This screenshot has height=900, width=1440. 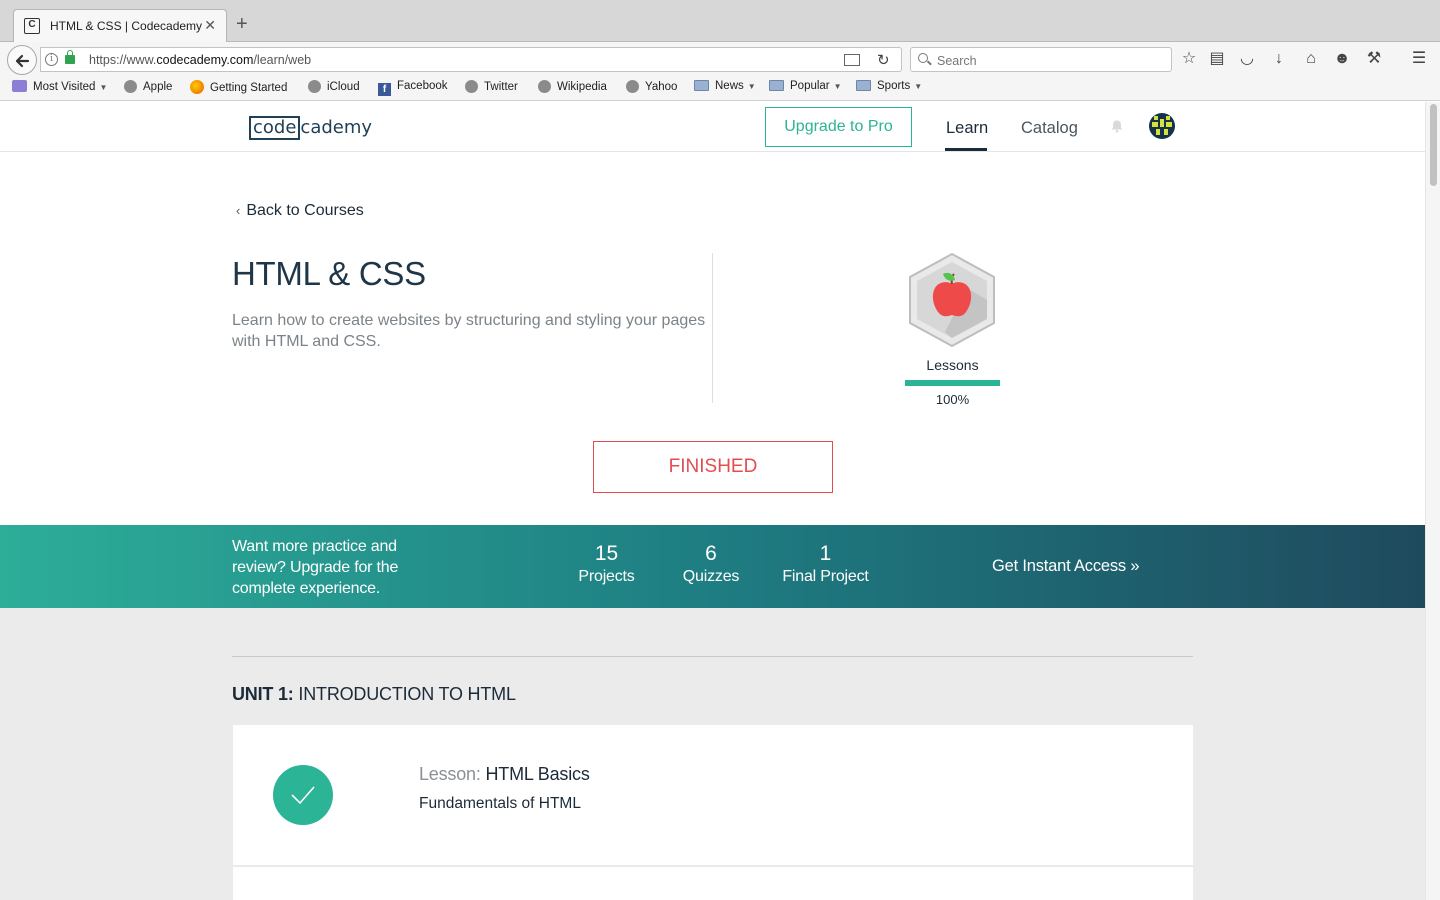 I want to click on download-icon: ↓, so click(x=1279, y=59).